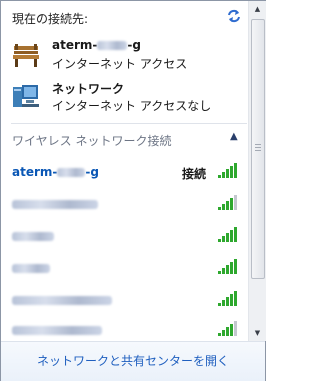  I want to click on connection-status: インターネット アクセスなし, so click(132, 106).